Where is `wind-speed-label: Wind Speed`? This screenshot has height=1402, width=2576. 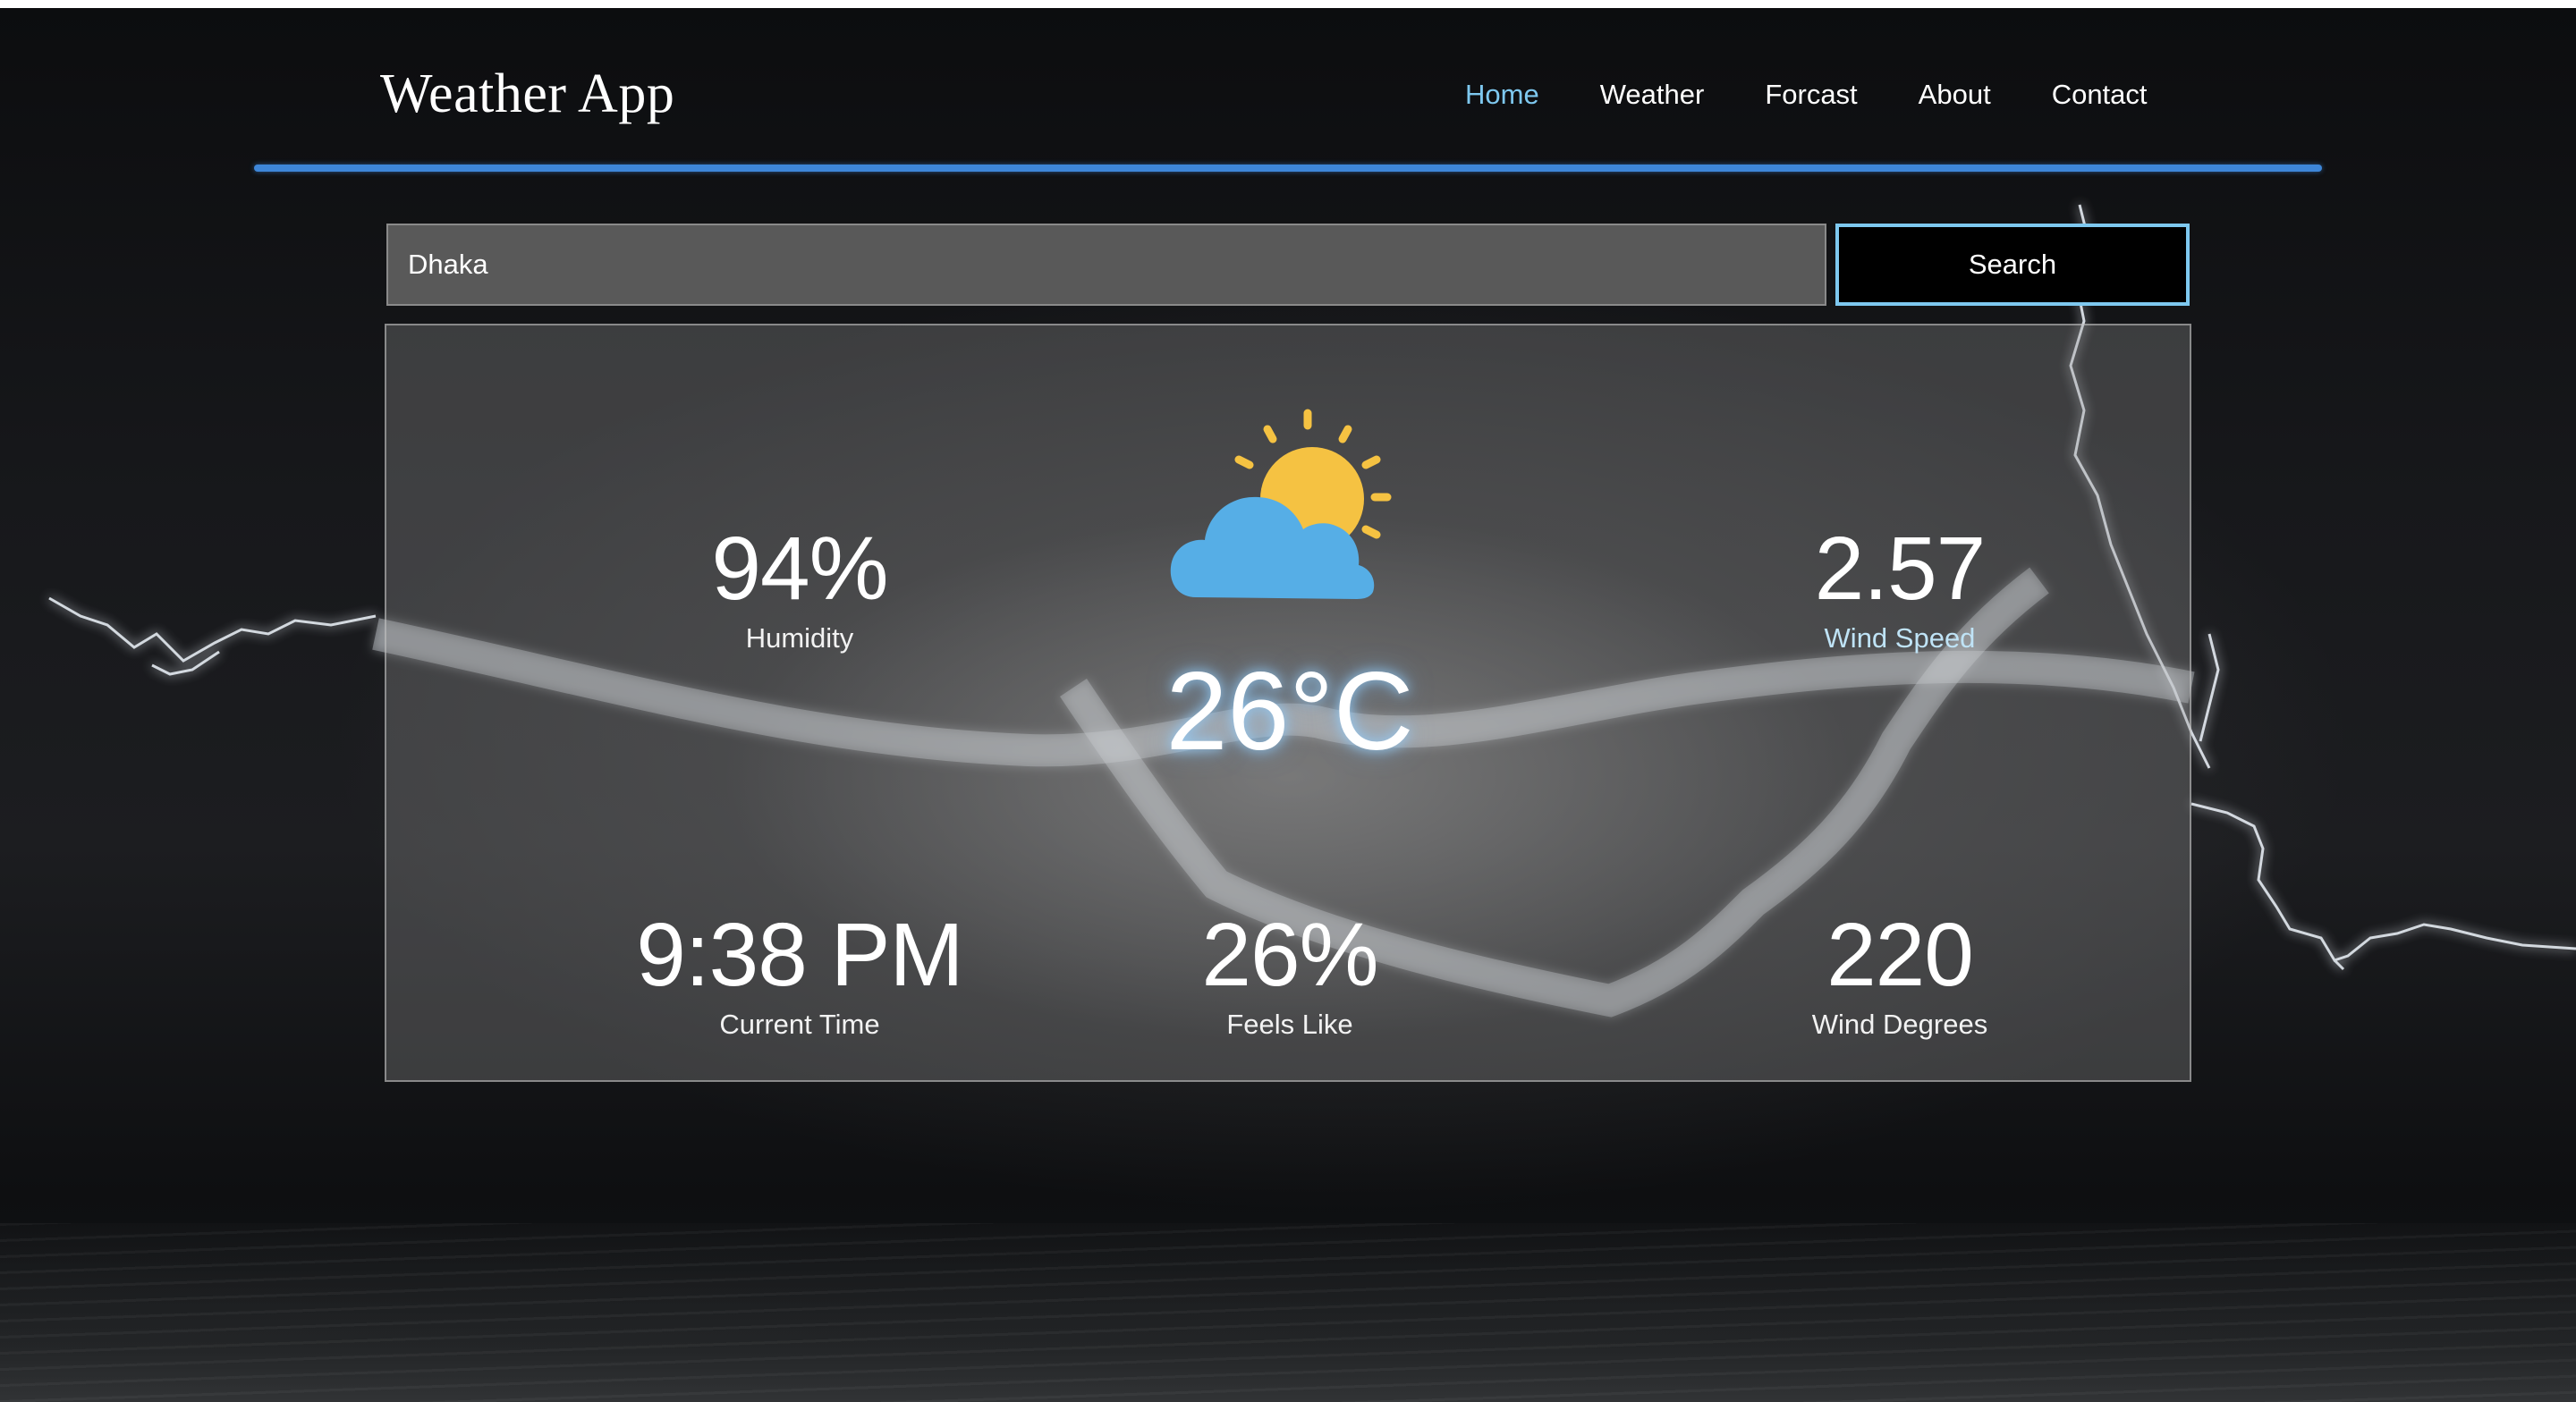 wind-speed-label: Wind Speed is located at coordinates (1900, 638).